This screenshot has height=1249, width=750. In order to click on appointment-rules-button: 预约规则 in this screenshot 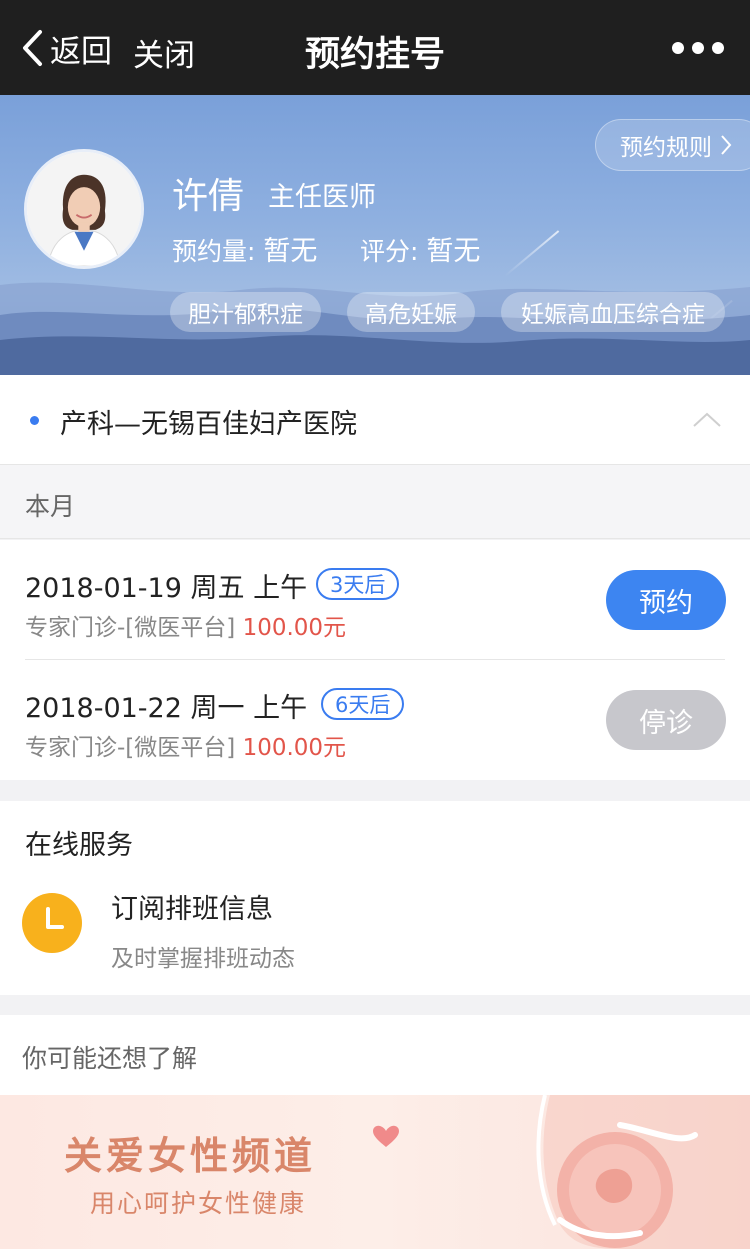, I will do `click(672, 145)`.